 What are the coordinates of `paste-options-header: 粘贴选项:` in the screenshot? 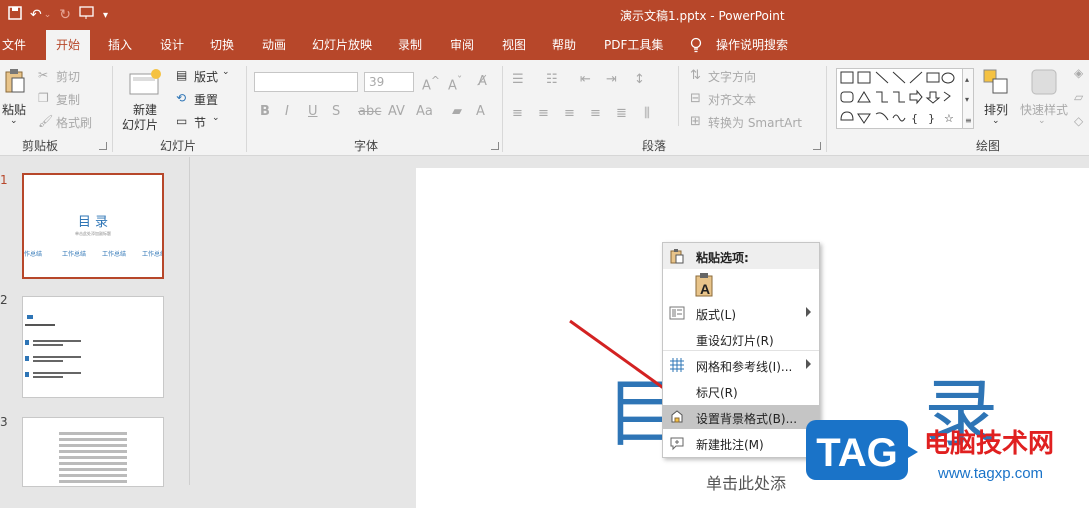 It's located at (741, 256).